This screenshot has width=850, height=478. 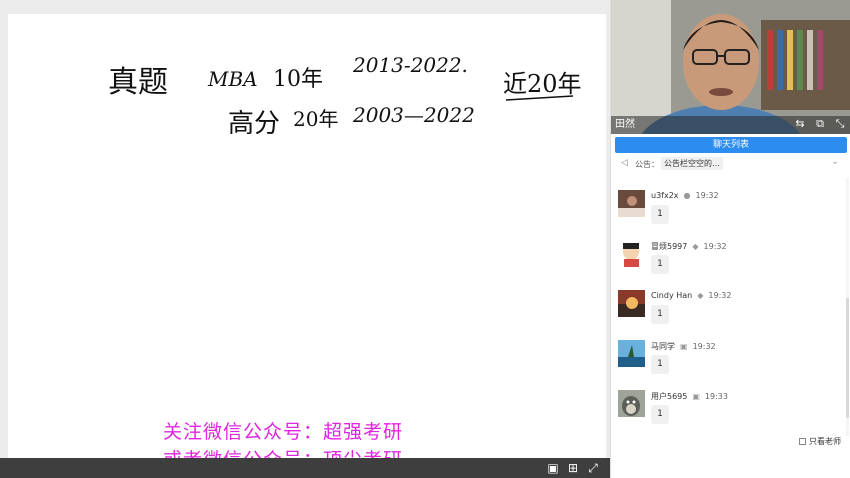 What do you see at coordinates (315, 119) in the screenshot?
I see `hw-20years: 20年` at bounding box center [315, 119].